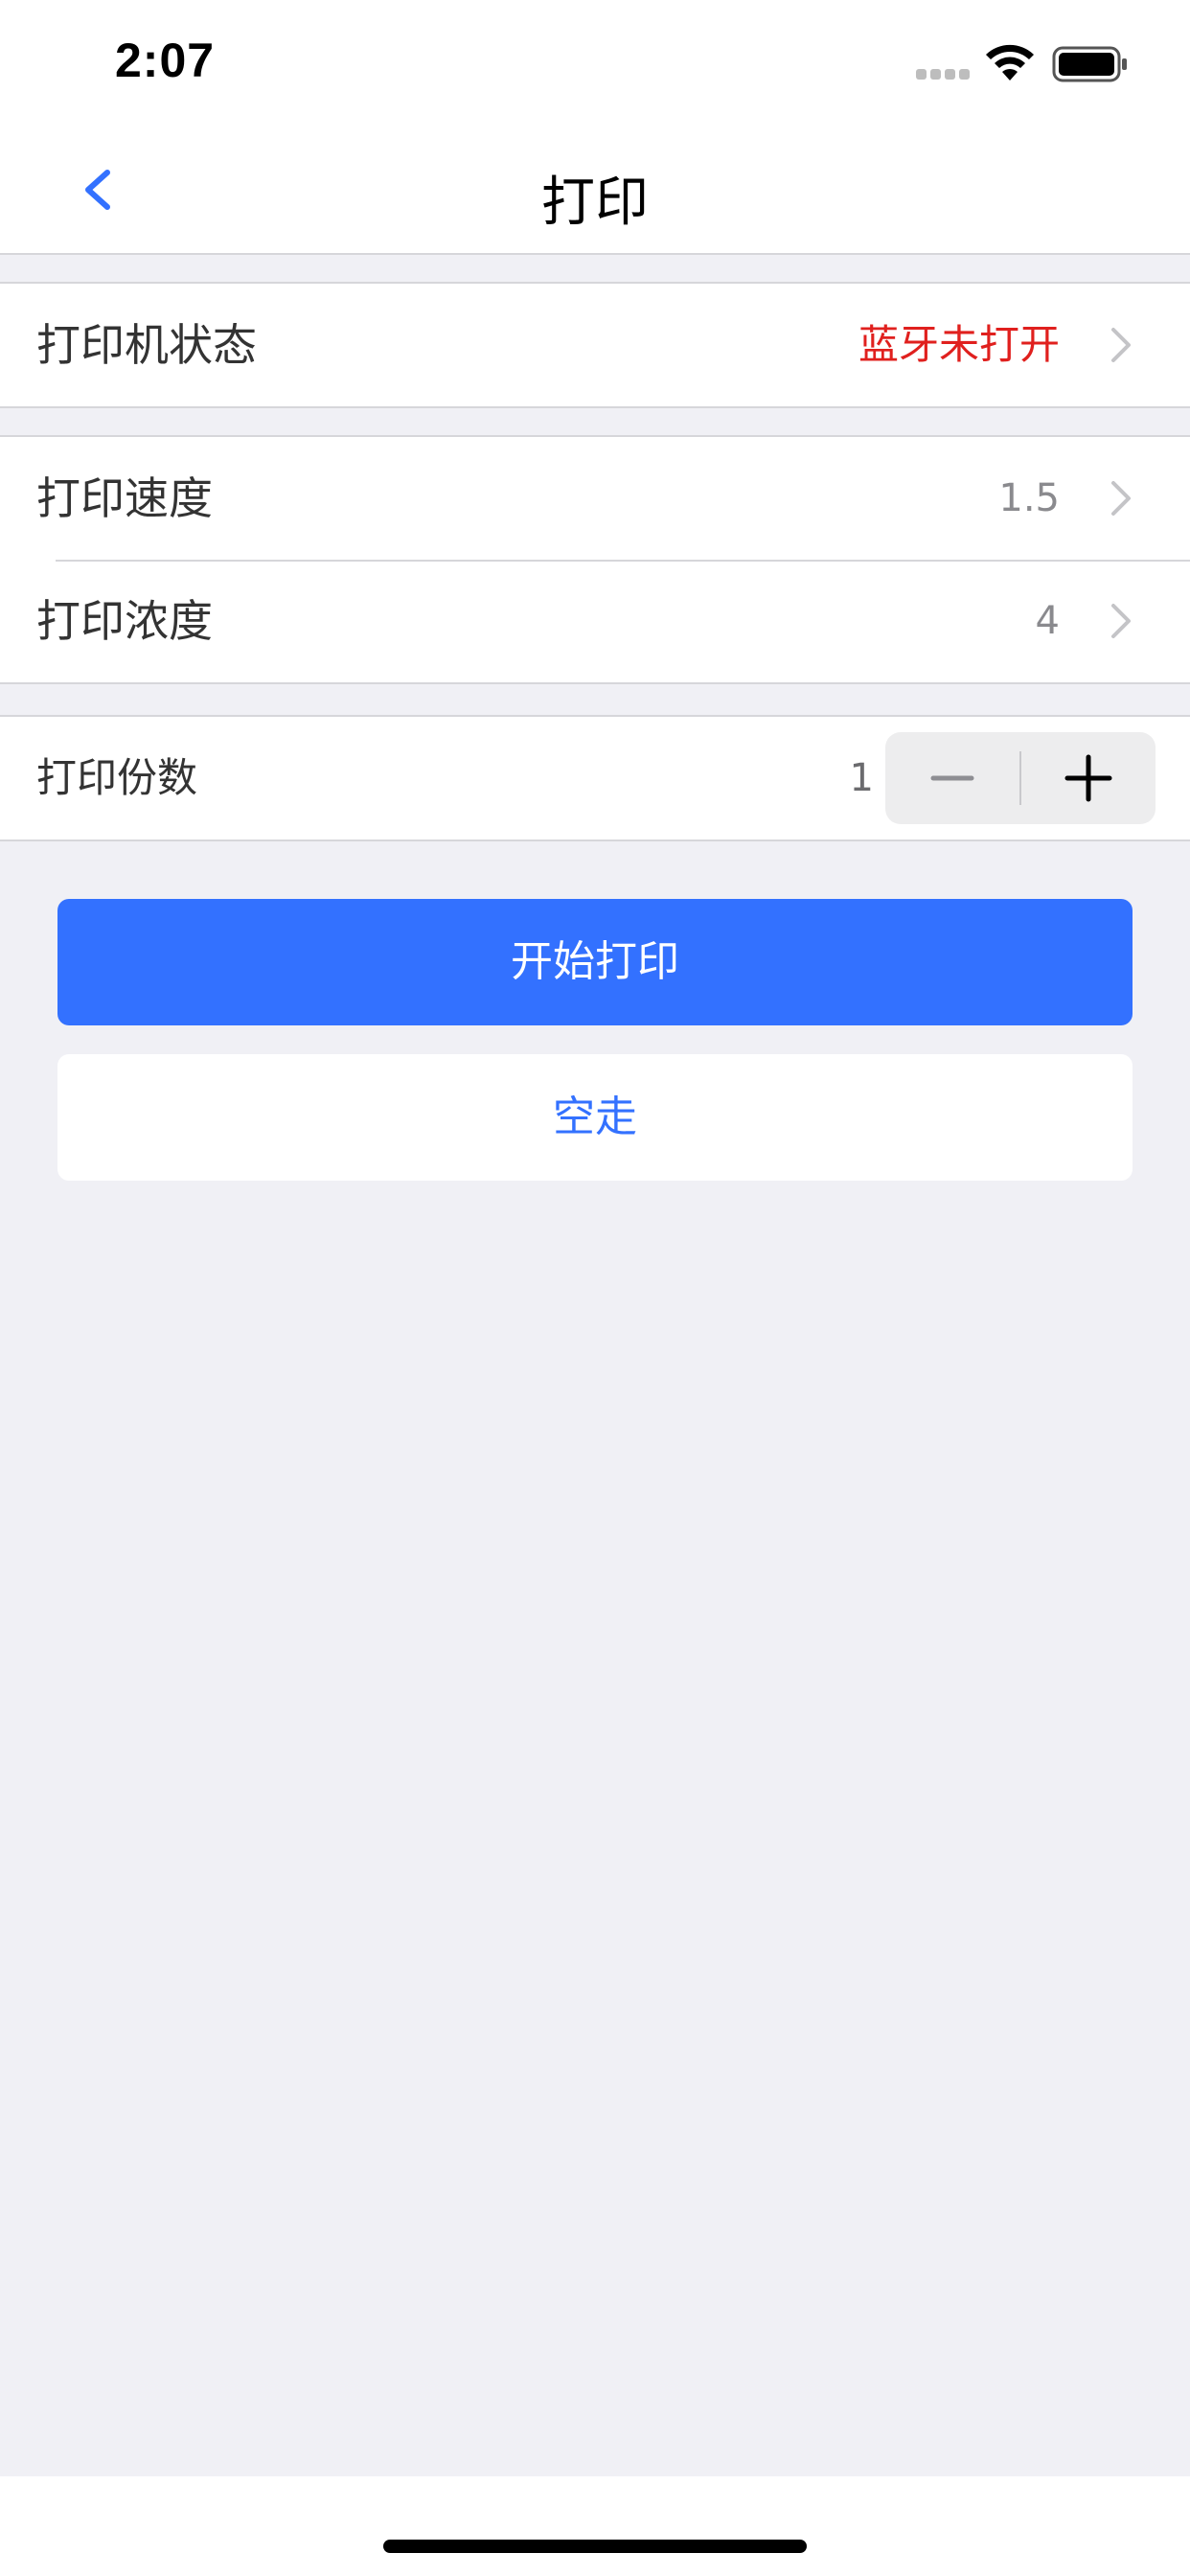 Image resolution: width=1190 pixels, height=2576 pixels. What do you see at coordinates (595, 2526) in the screenshot?
I see `home-indicator-area` at bounding box center [595, 2526].